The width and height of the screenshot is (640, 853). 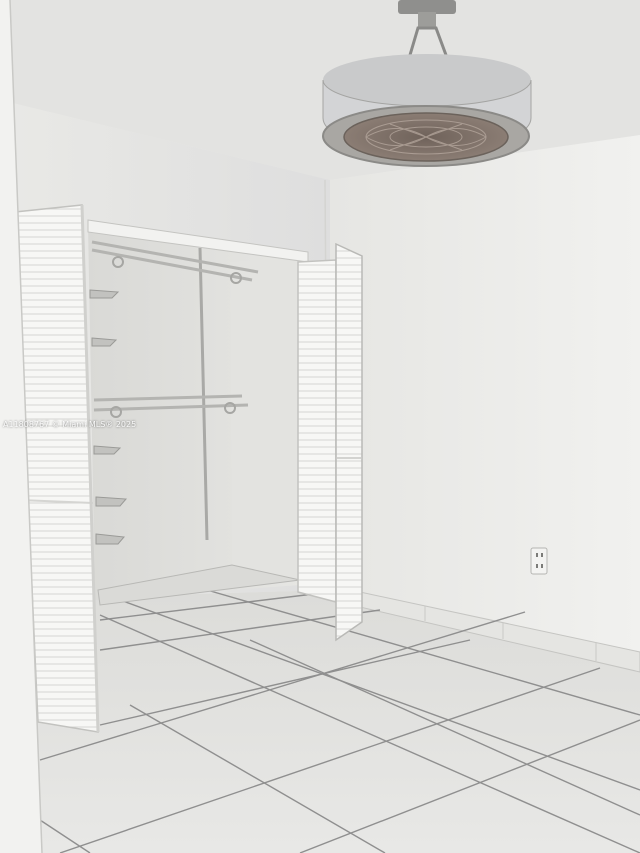 I want to click on closet-door-right, so click(x=317, y=431).